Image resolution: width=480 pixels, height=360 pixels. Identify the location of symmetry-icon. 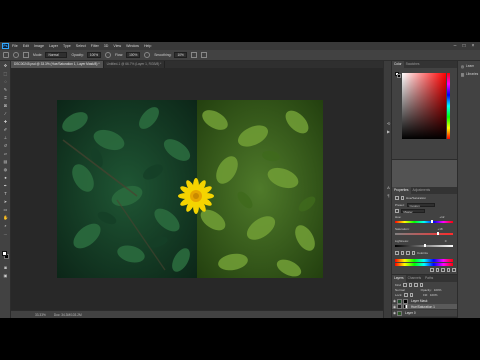
(203, 55).